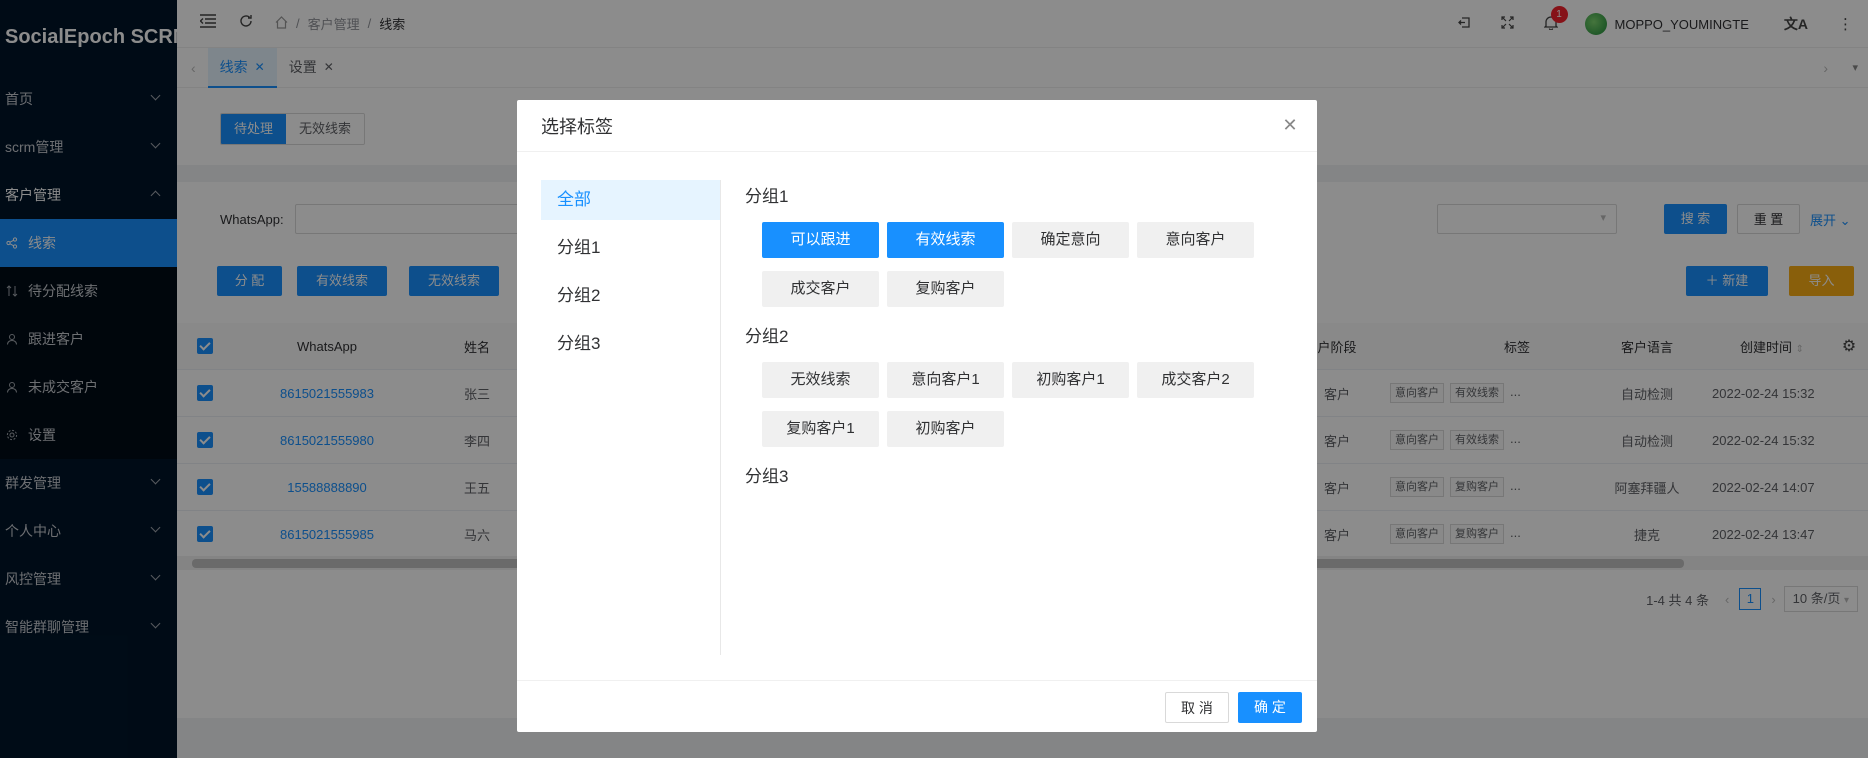 The width and height of the screenshot is (1868, 758). I want to click on tag-chip: 意向客户1, so click(945, 380).